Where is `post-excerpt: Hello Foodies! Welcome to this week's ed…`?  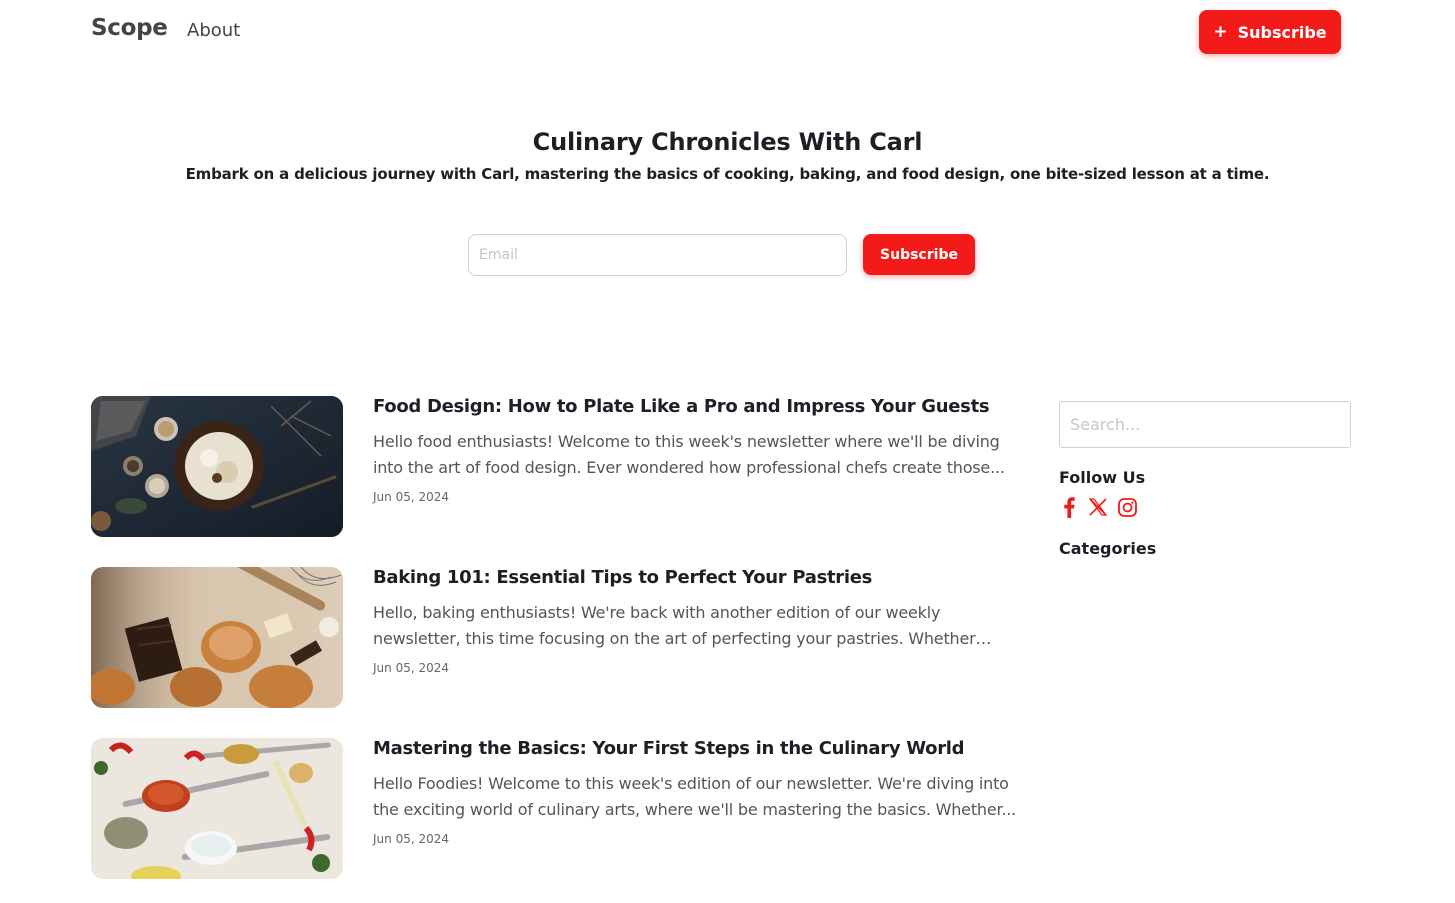 post-excerpt: Hello Foodies! Welcome to this week's ed… is located at coordinates (695, 796).